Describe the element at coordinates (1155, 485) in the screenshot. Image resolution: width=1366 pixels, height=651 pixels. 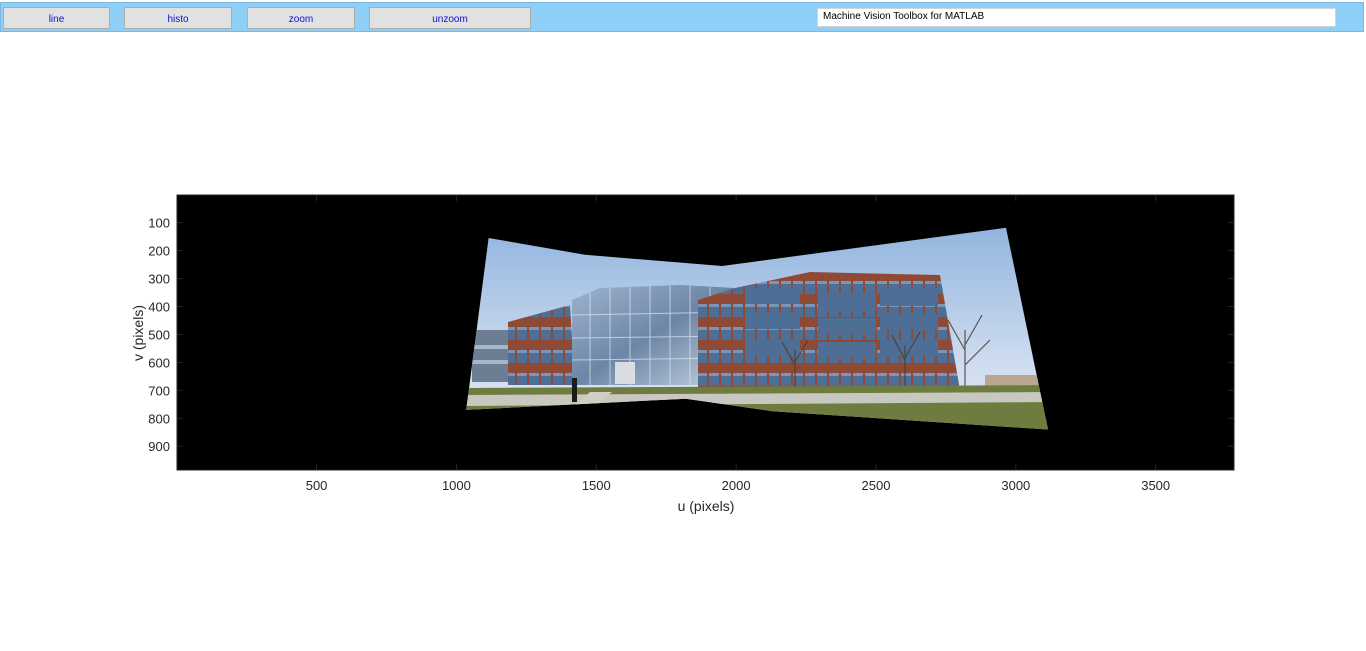
I see `x-tick-label: 3500` at that location.